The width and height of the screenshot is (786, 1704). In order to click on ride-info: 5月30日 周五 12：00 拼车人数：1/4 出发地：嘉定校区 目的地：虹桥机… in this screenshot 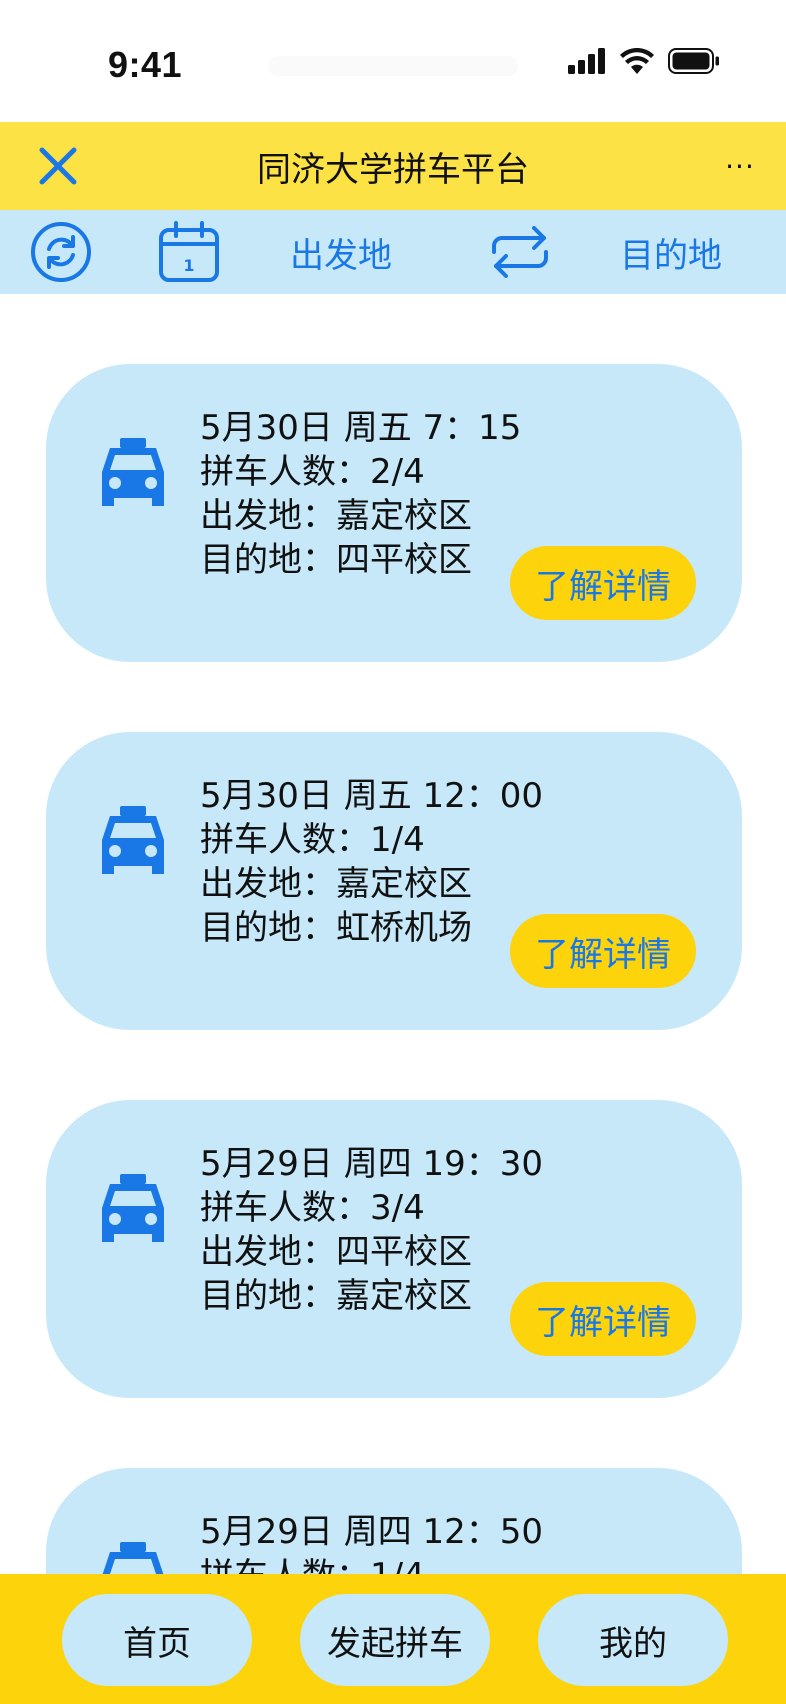, I will do `click(371, 862)`.